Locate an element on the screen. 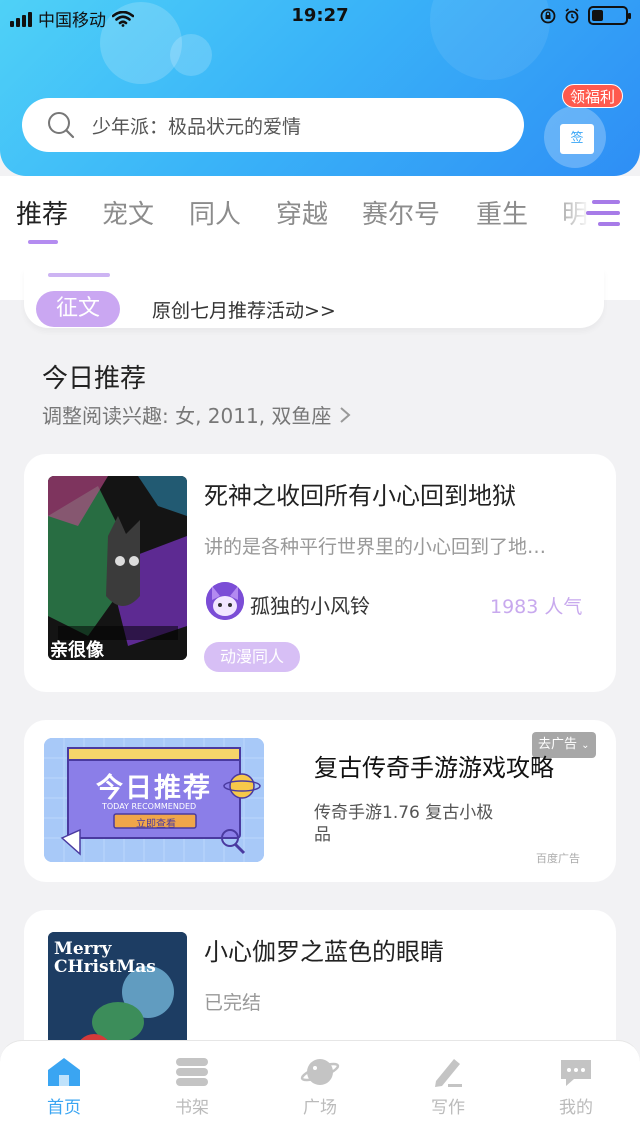  chevron-down-icon: ⌄ is located at coordinates (585, 745).